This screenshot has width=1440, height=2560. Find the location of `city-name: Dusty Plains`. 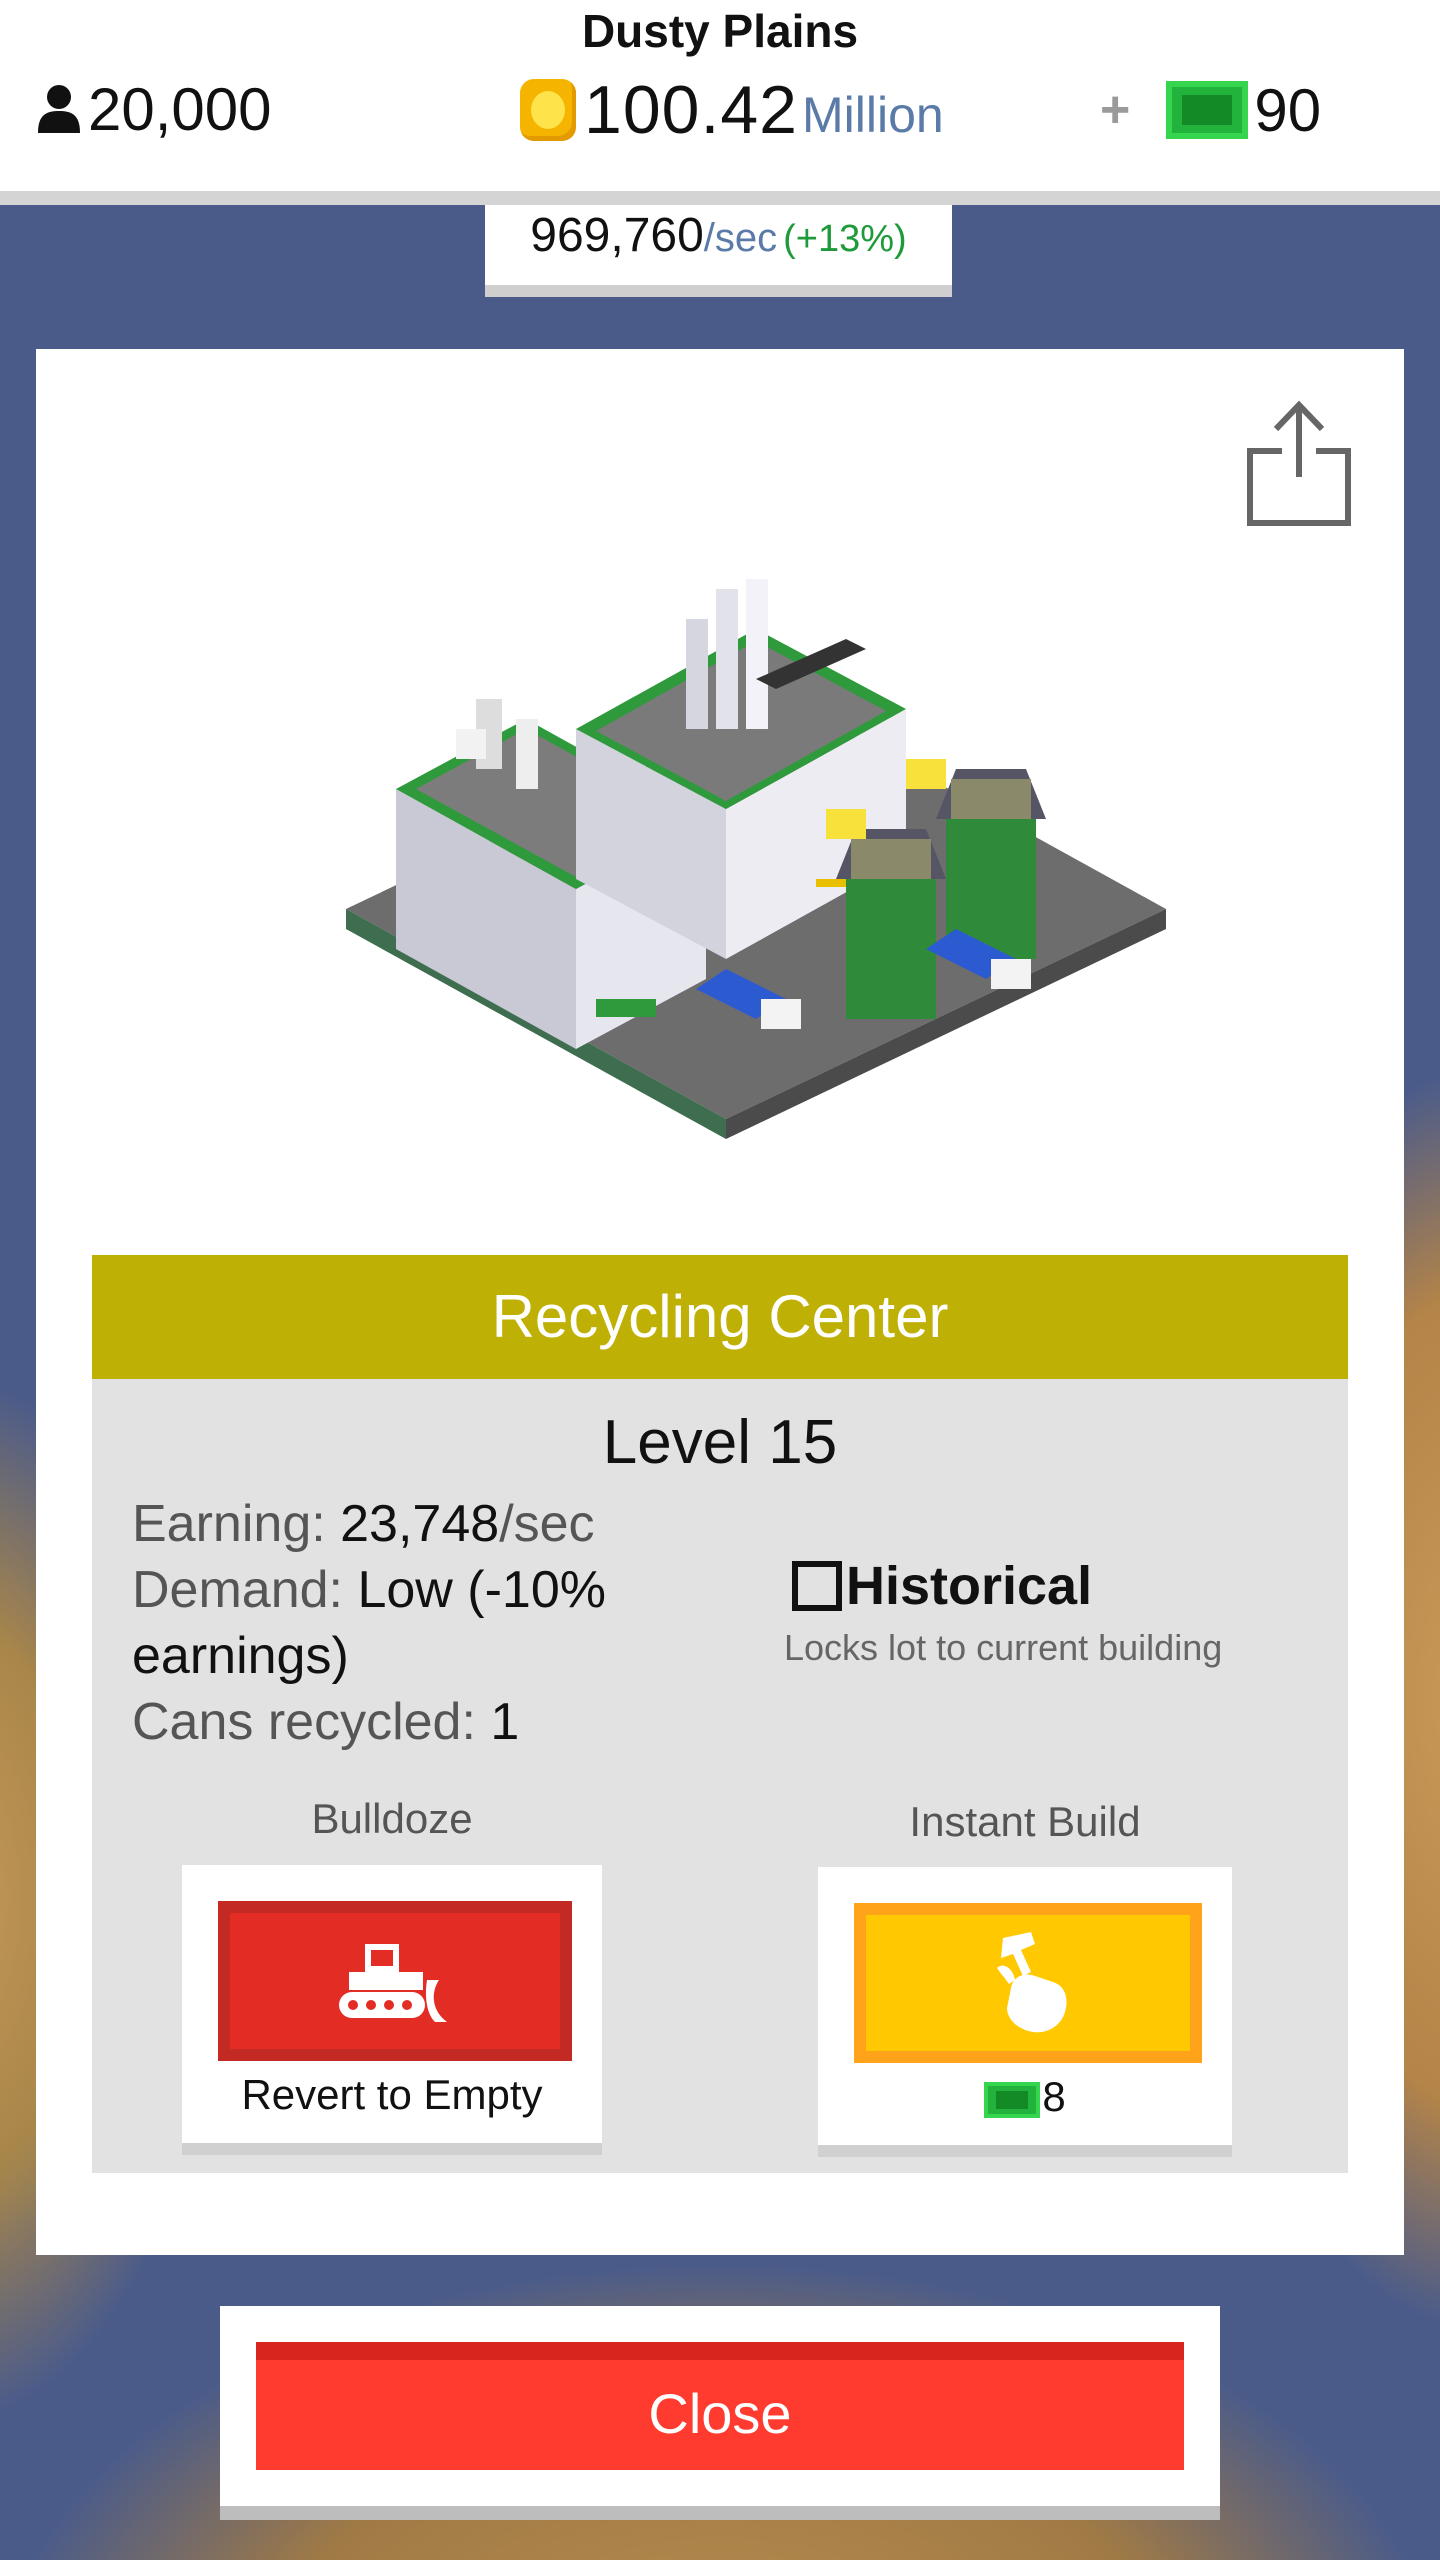

city-name: Dusty Plains is located at coordinates (720, 31).